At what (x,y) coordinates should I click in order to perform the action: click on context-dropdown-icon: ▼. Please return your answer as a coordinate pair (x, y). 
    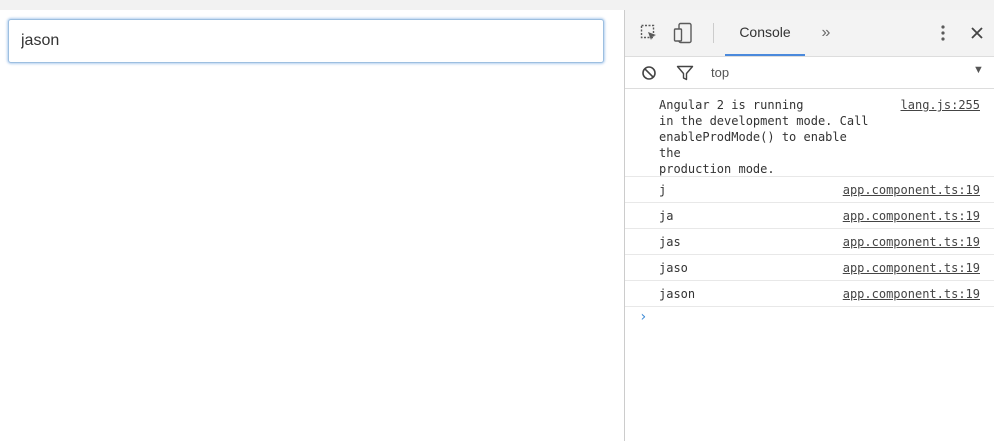
    Looking at the image, I should click on (978, 70).